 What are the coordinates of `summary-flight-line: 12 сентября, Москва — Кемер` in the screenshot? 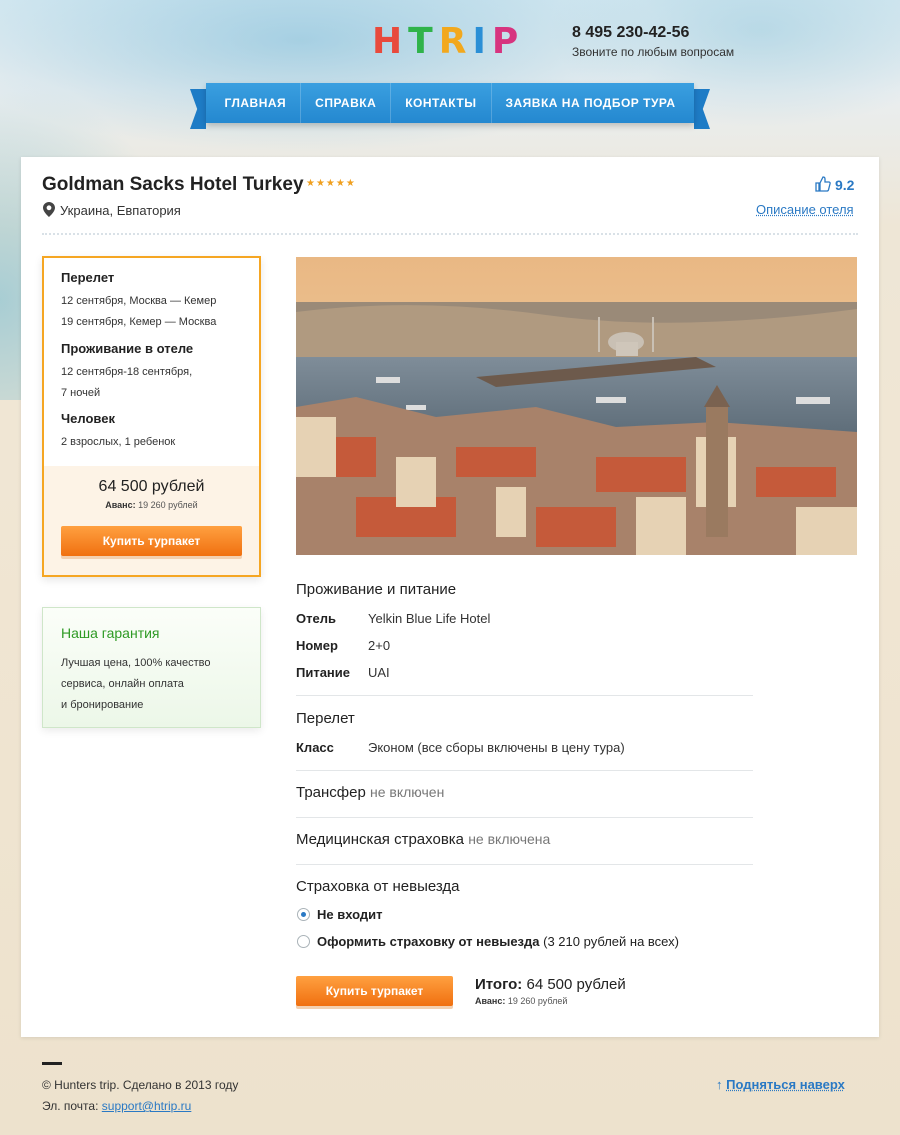 It's located at (139, 301).